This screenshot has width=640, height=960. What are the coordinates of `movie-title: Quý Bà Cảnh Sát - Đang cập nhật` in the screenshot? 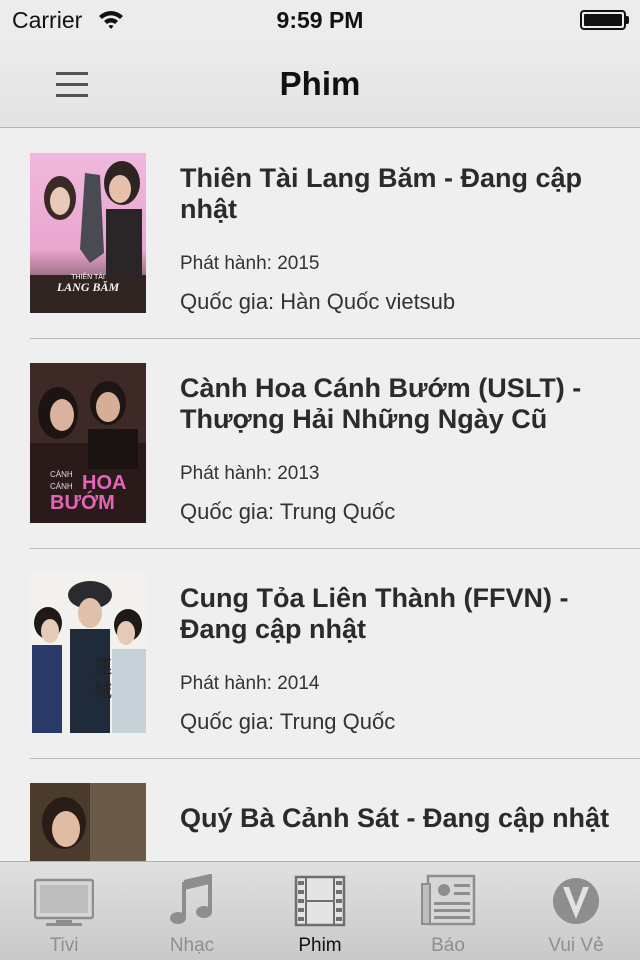 It's located at (405, 818).